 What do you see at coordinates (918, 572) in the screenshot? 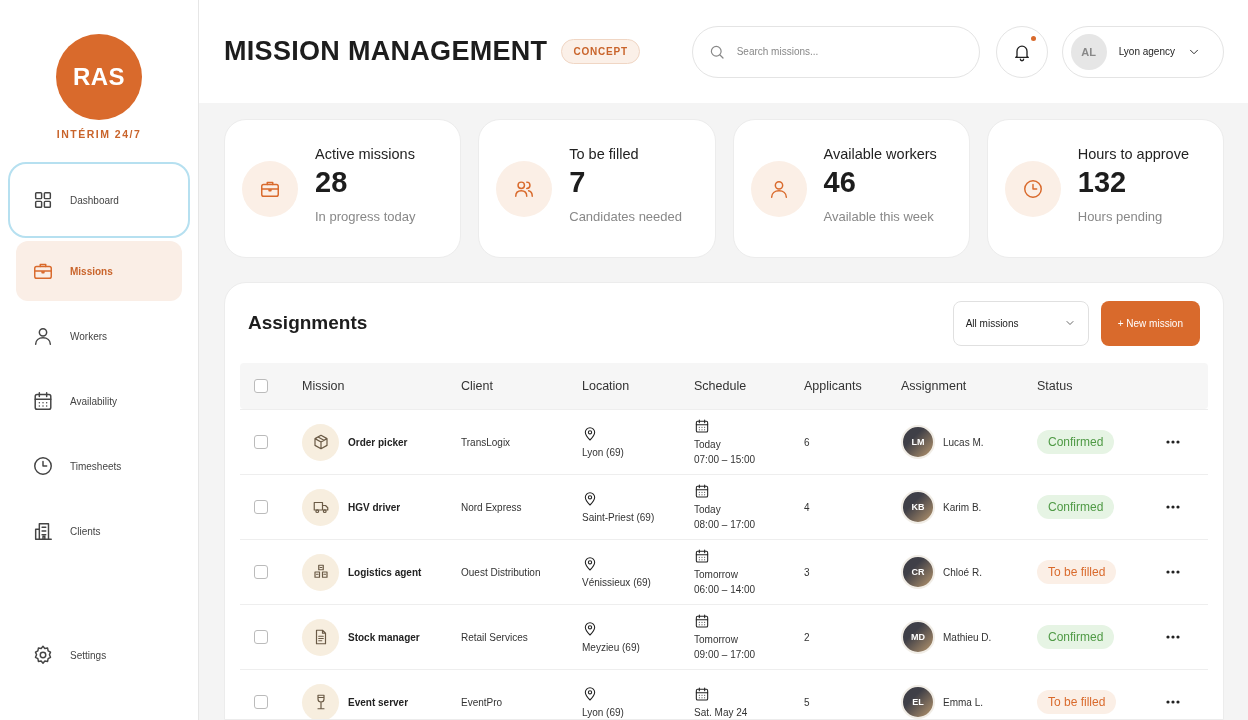
I see `avatar: CR` at bounding box center [918, 572].